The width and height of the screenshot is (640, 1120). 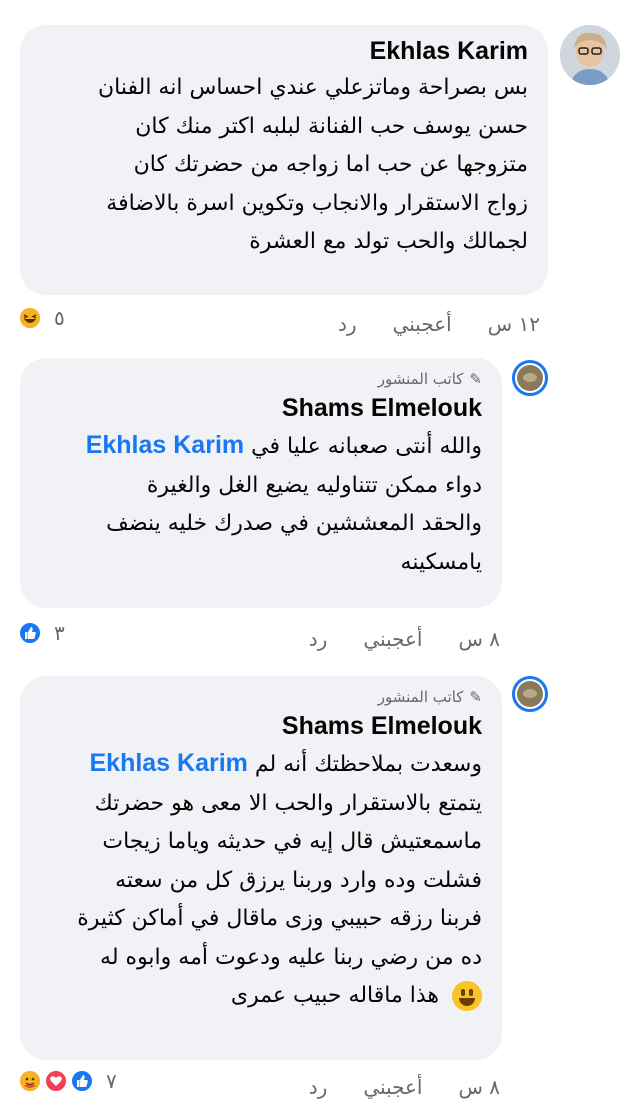 I want to click on comment-text-last-line: هذا ماقاله حبيب عمرى, so click(x=261, y=996).